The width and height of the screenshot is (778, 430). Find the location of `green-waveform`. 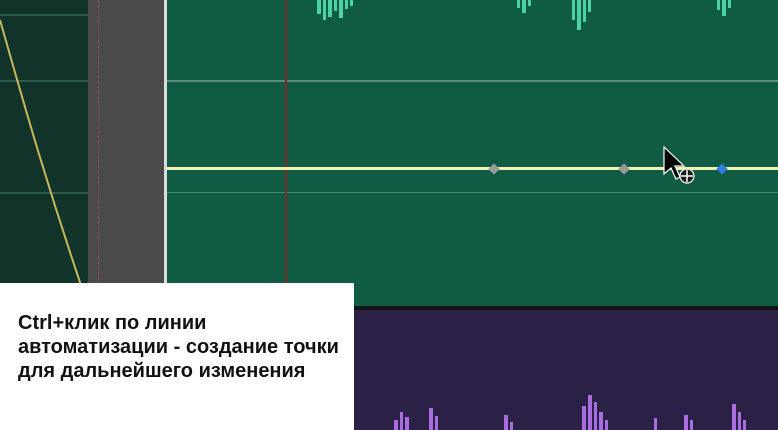

green-waveform is located at coordinates (524, 15).